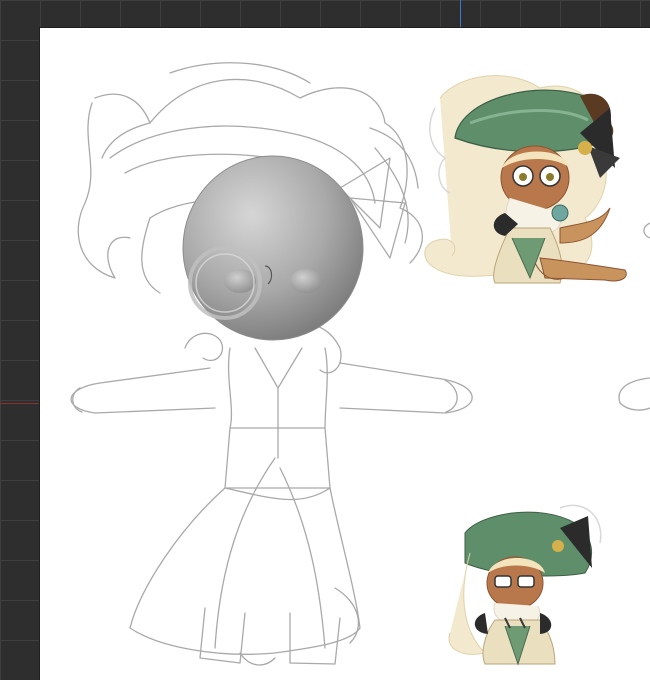  I want to click on character-reference-small, so click(525, 585).